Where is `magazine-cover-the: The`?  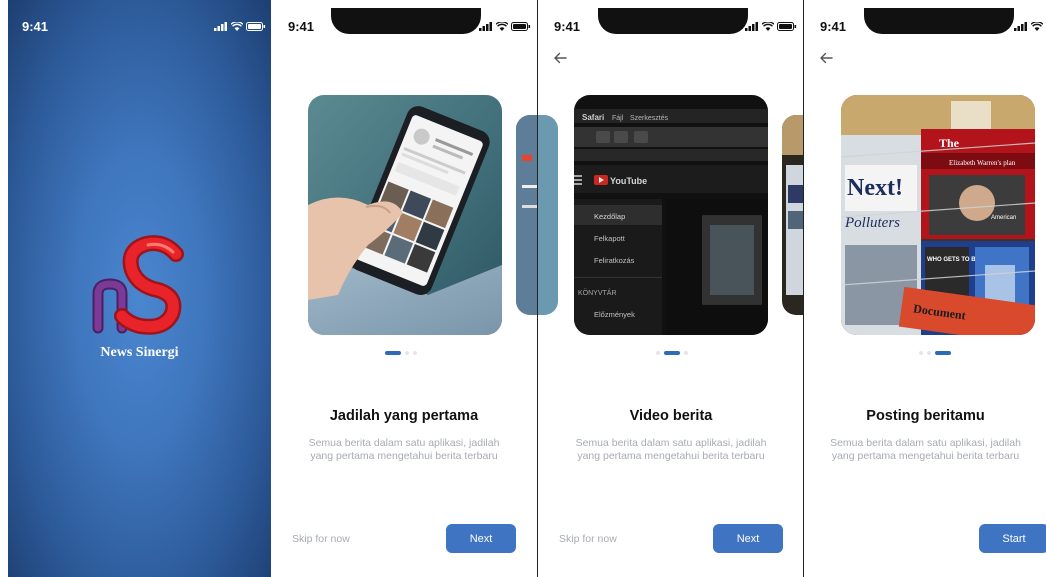
magazine-cover-the: The is located at coordinates (949, 143).